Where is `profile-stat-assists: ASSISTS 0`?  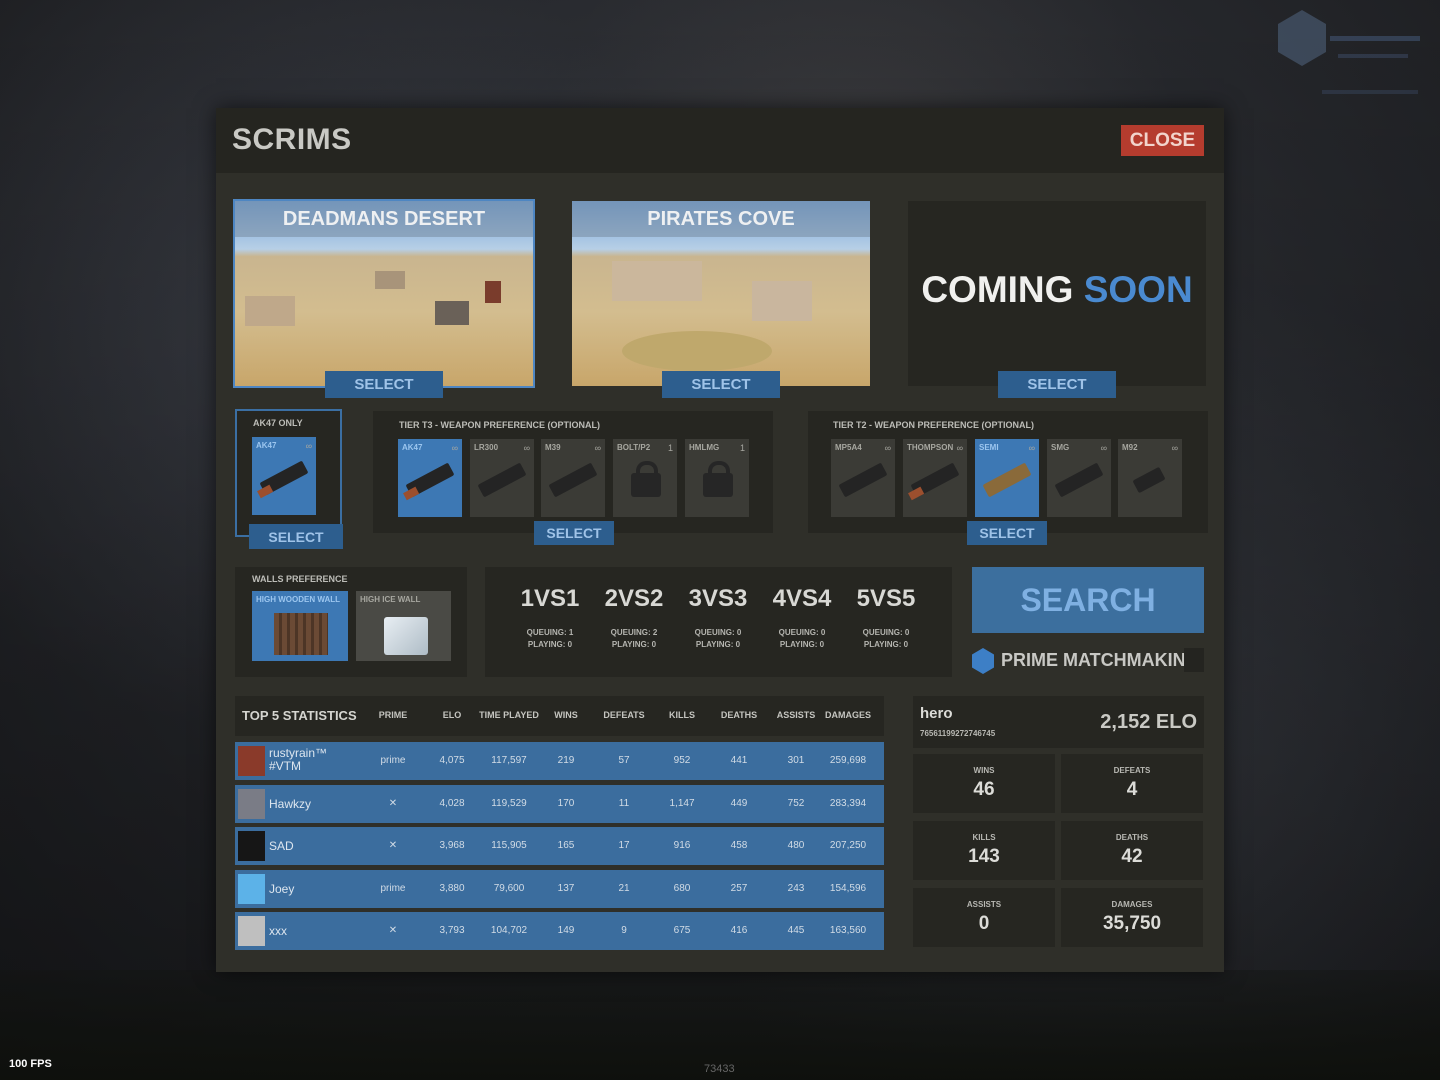
profile-stat-assists: ASSISTS 0 is located at coordinates (984, 917).